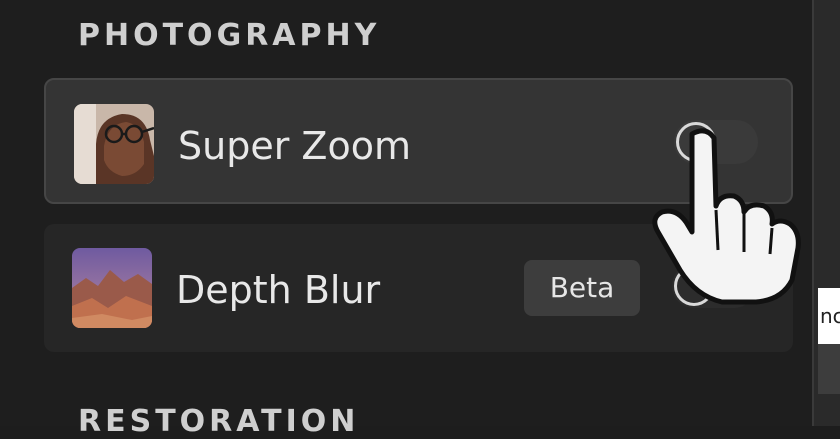  What do you see at coordinates (829, 369) in the screenshot?
I see `adjacent-panel-bar` at bounding box center [829, 369].